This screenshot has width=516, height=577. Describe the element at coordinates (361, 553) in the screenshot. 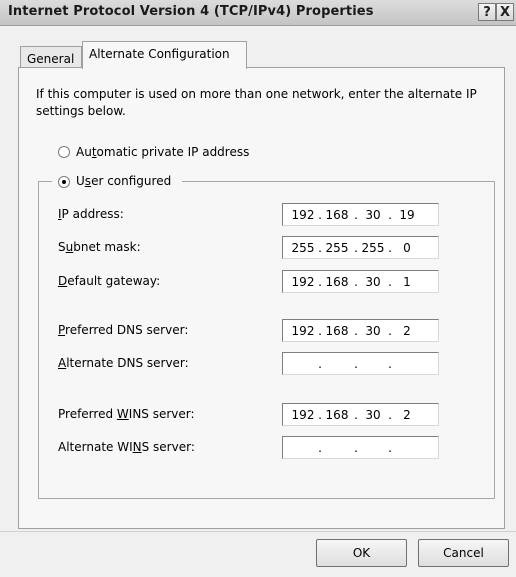

I see `ok-button: OK` at that location.